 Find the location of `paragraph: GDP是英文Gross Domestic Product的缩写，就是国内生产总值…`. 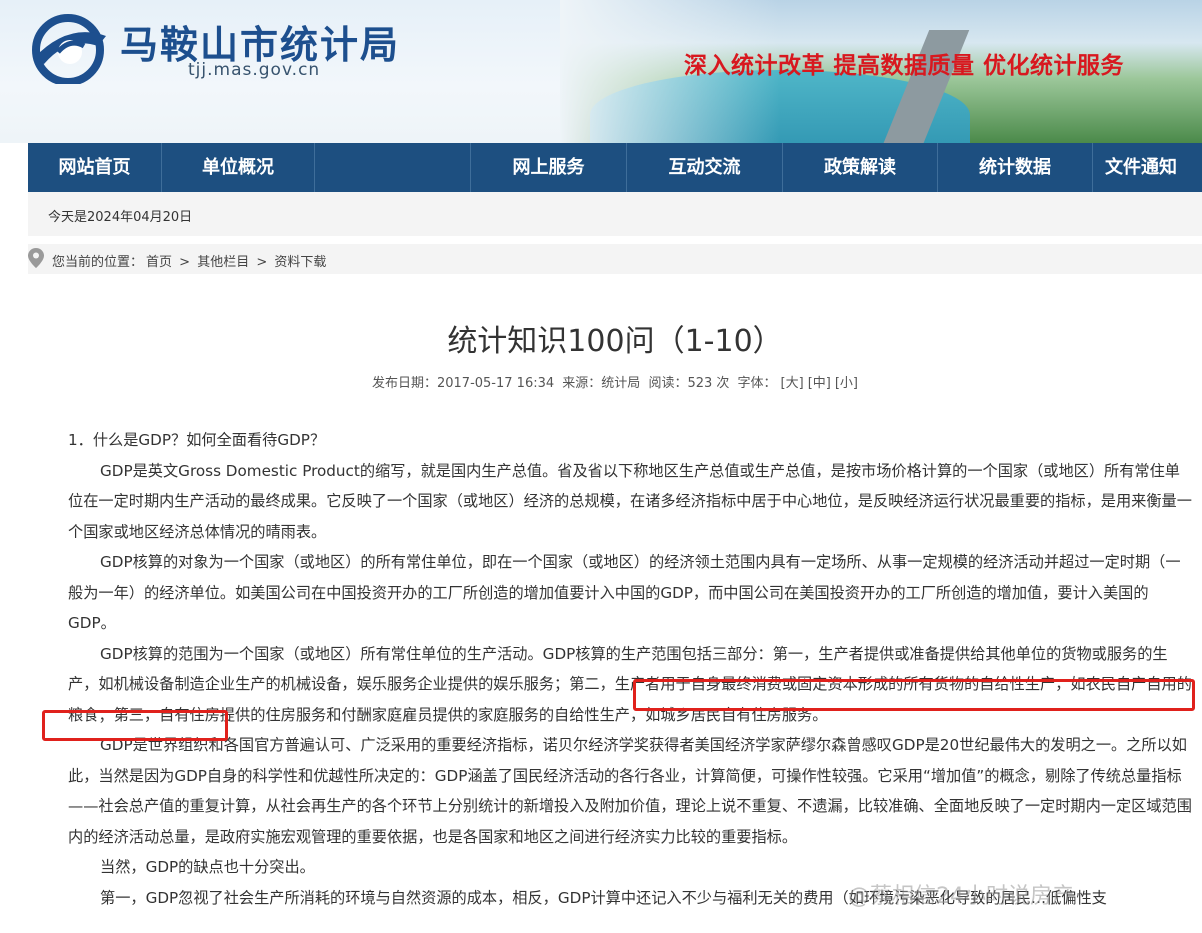

paragraph: GDP是英文Gross Domestic Product的缩写，就是国内生产总值… is located at coordinates (630, 501).